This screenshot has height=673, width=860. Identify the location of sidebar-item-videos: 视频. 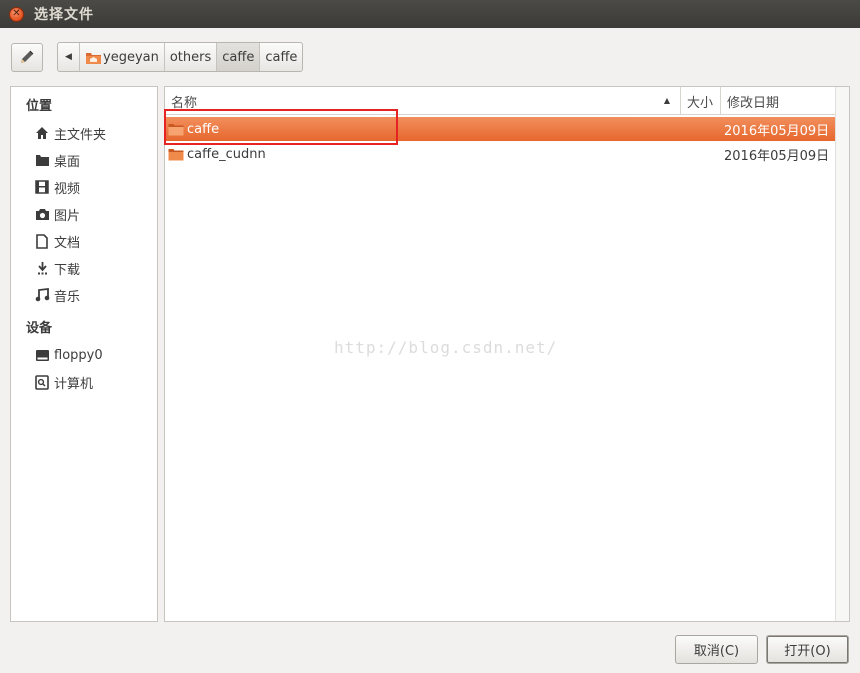
(57, 187).